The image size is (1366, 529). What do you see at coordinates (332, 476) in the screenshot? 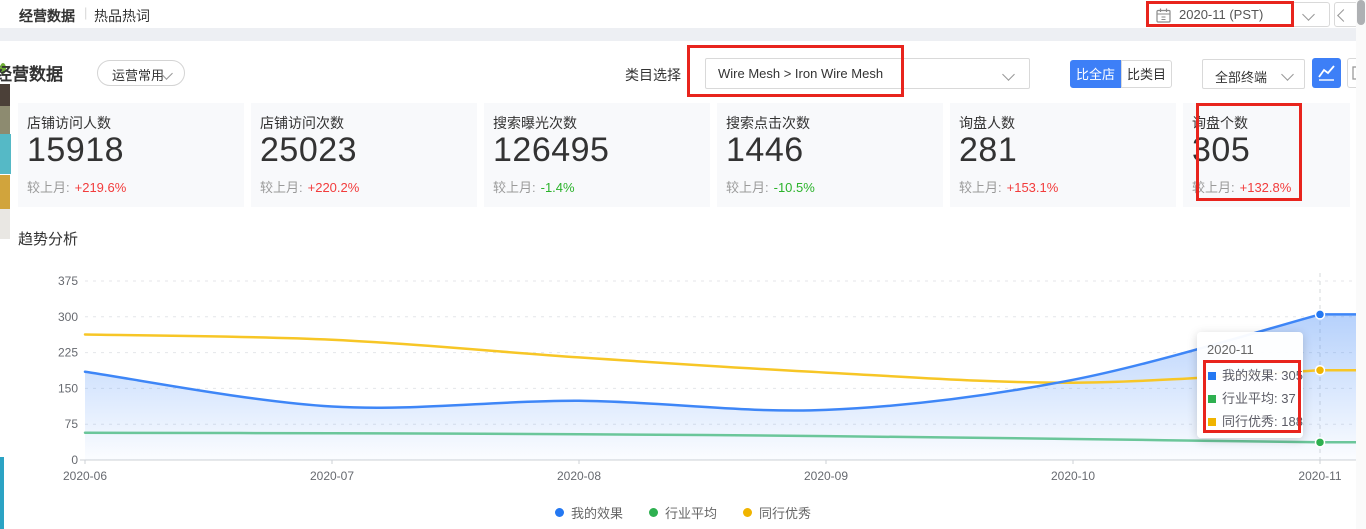
I see `svg-text: 2020-07` at bounding box center [332, 476].